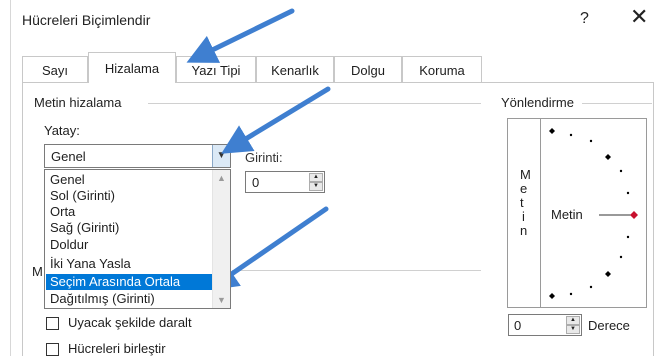 This screenshot has height=356, width=660. Describe the element at coordinates (129, 264) in the screenshot. I see `list-item: İki Yana Yasla` at that location.